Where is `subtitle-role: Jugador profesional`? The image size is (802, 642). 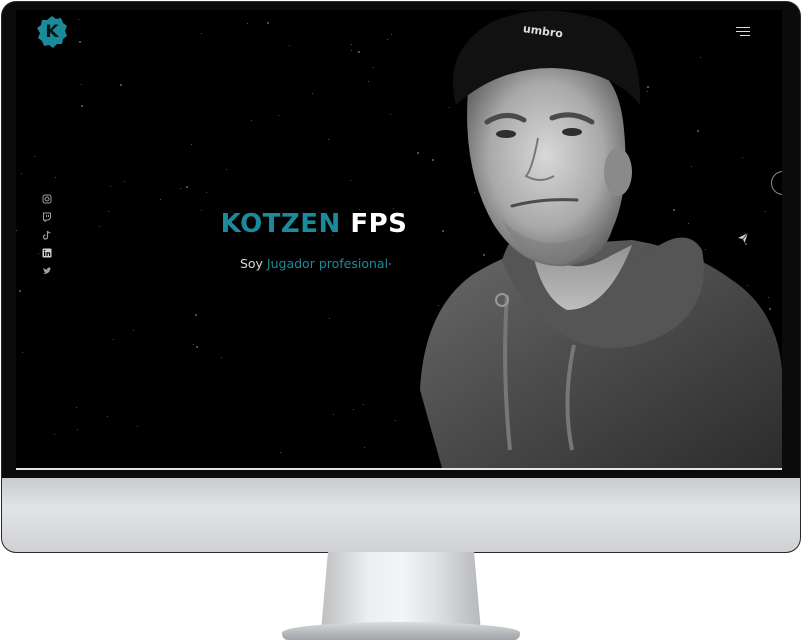
subtitle-role: Jugador profesional is located at coordinates (327, 263).